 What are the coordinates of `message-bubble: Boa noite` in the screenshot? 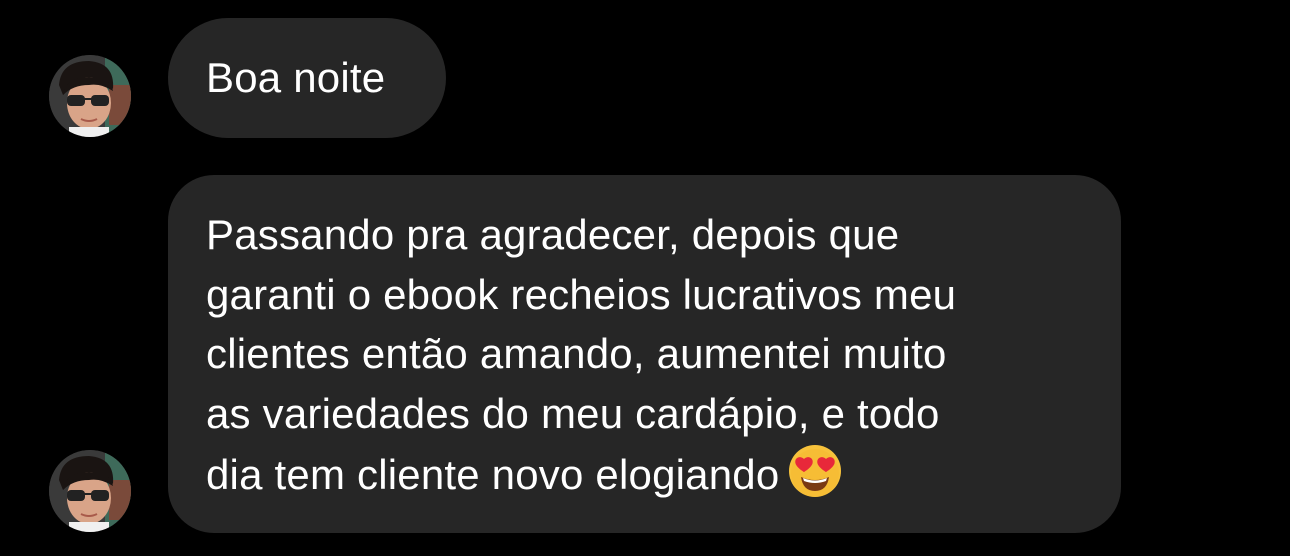 It's located at (307, 78).